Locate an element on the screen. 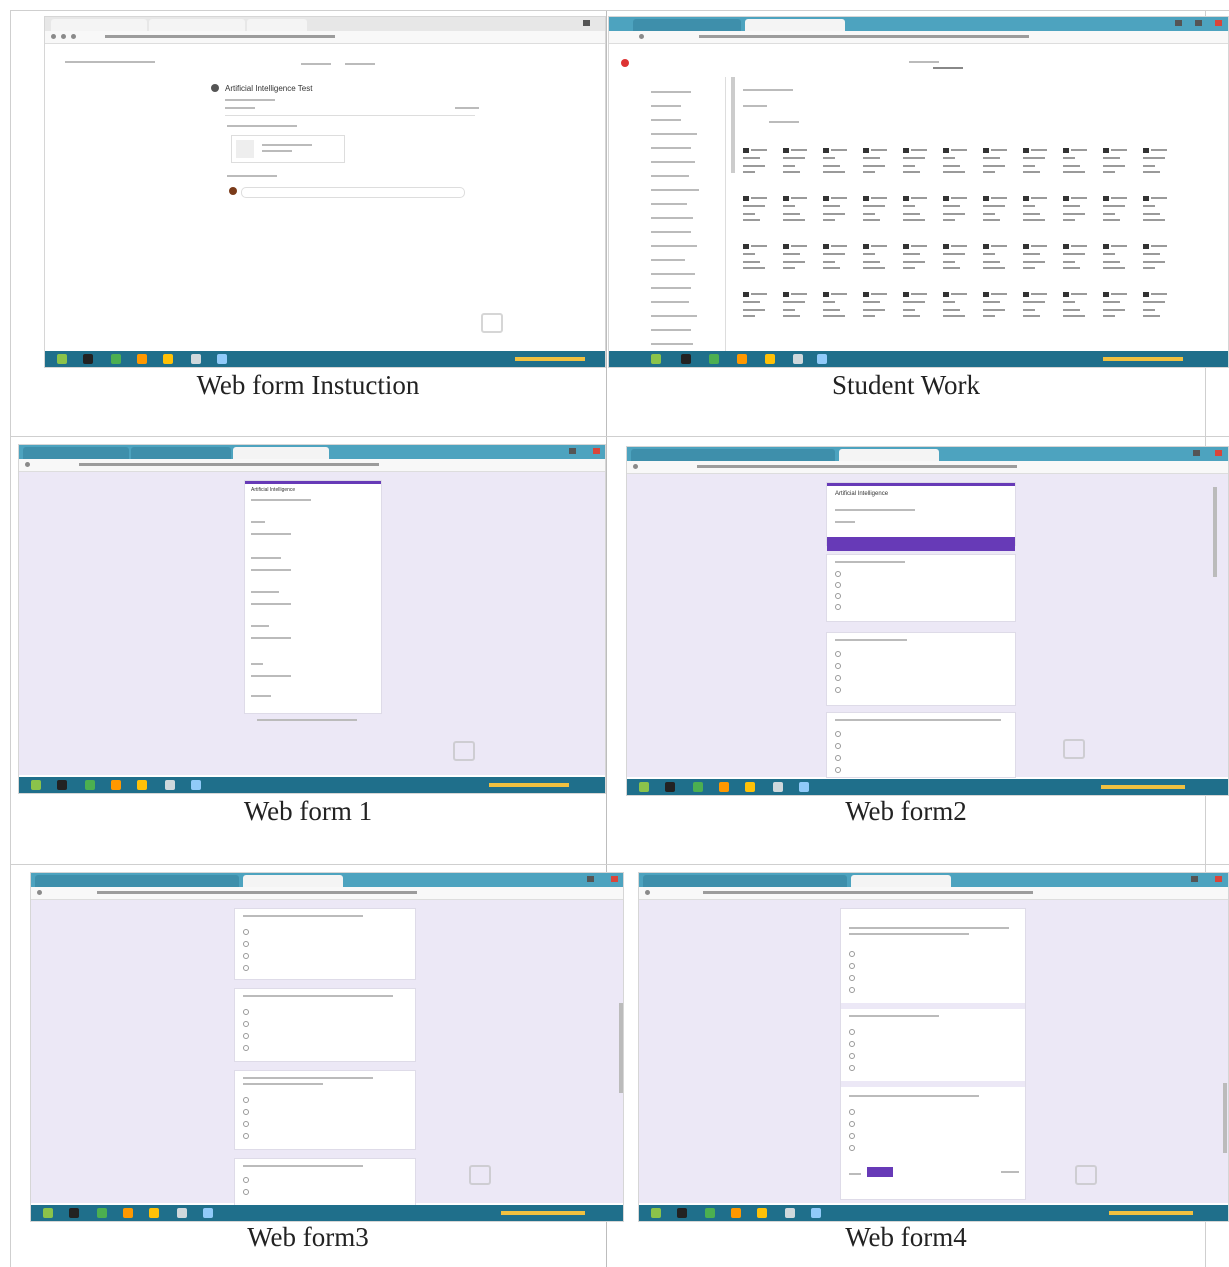 Image resolution: width=1229 pixels, height=1267 pixels. tab-stream is located at coordinates (316, 64).